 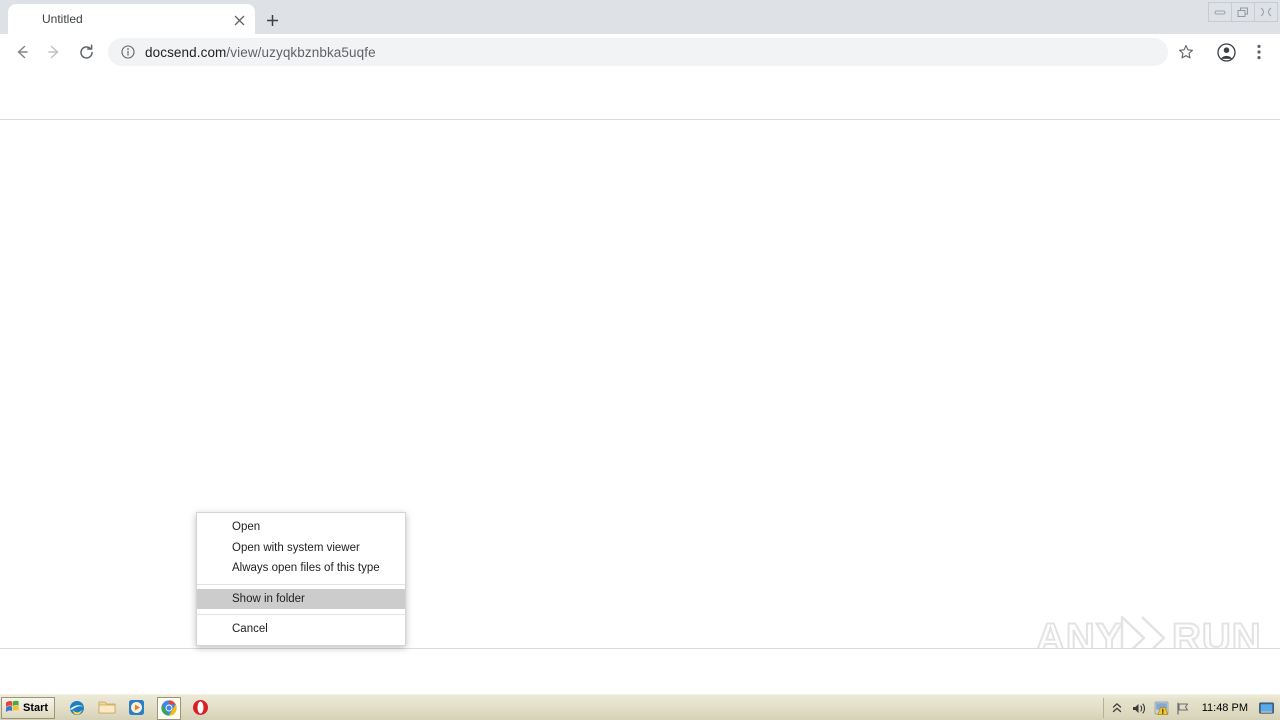 I want to click on window-controls, so click(x=1243, y=12).